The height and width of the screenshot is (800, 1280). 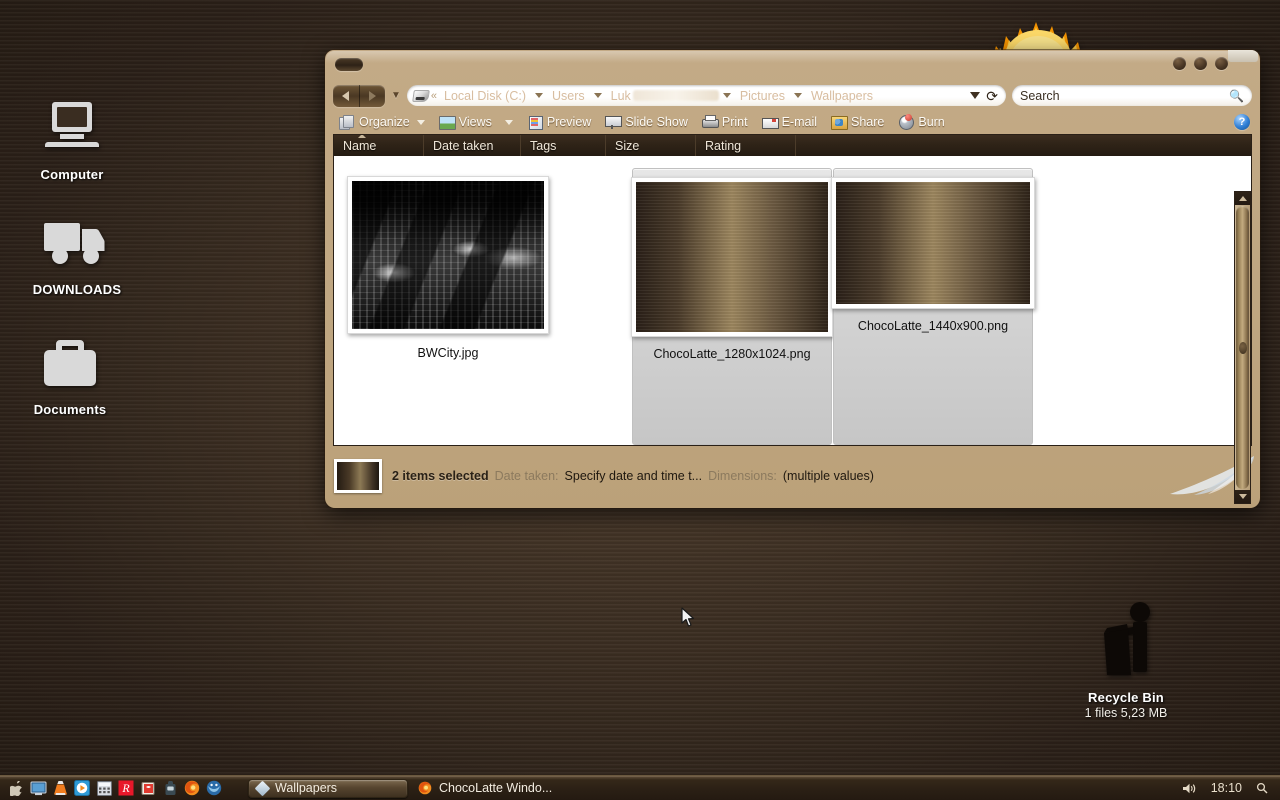 What do you see at coordinates (77, 289) in the screenshot?
I see `desktop-icon-label: DOWNLOADS` at bounding box center [77, 289].